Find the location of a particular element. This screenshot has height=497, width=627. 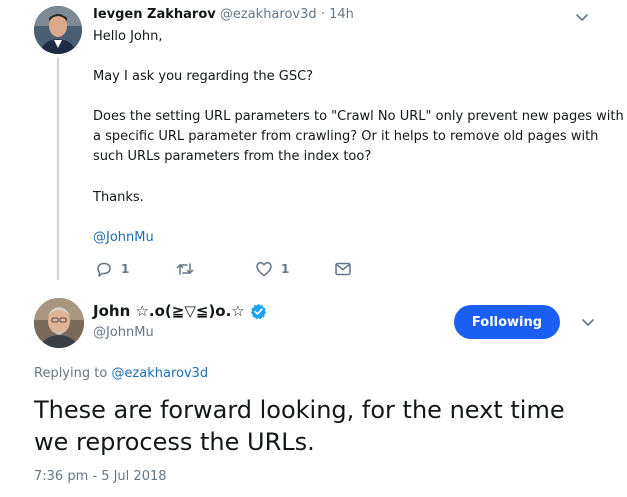

like-action: 1 is located at coordinates (272, 269).